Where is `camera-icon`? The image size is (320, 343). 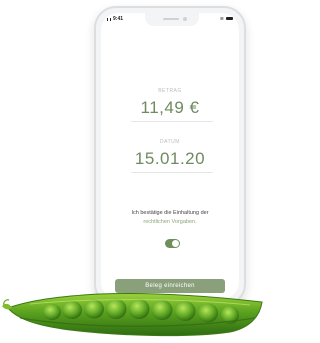
camera-icon is located at coordinates (185, 19).